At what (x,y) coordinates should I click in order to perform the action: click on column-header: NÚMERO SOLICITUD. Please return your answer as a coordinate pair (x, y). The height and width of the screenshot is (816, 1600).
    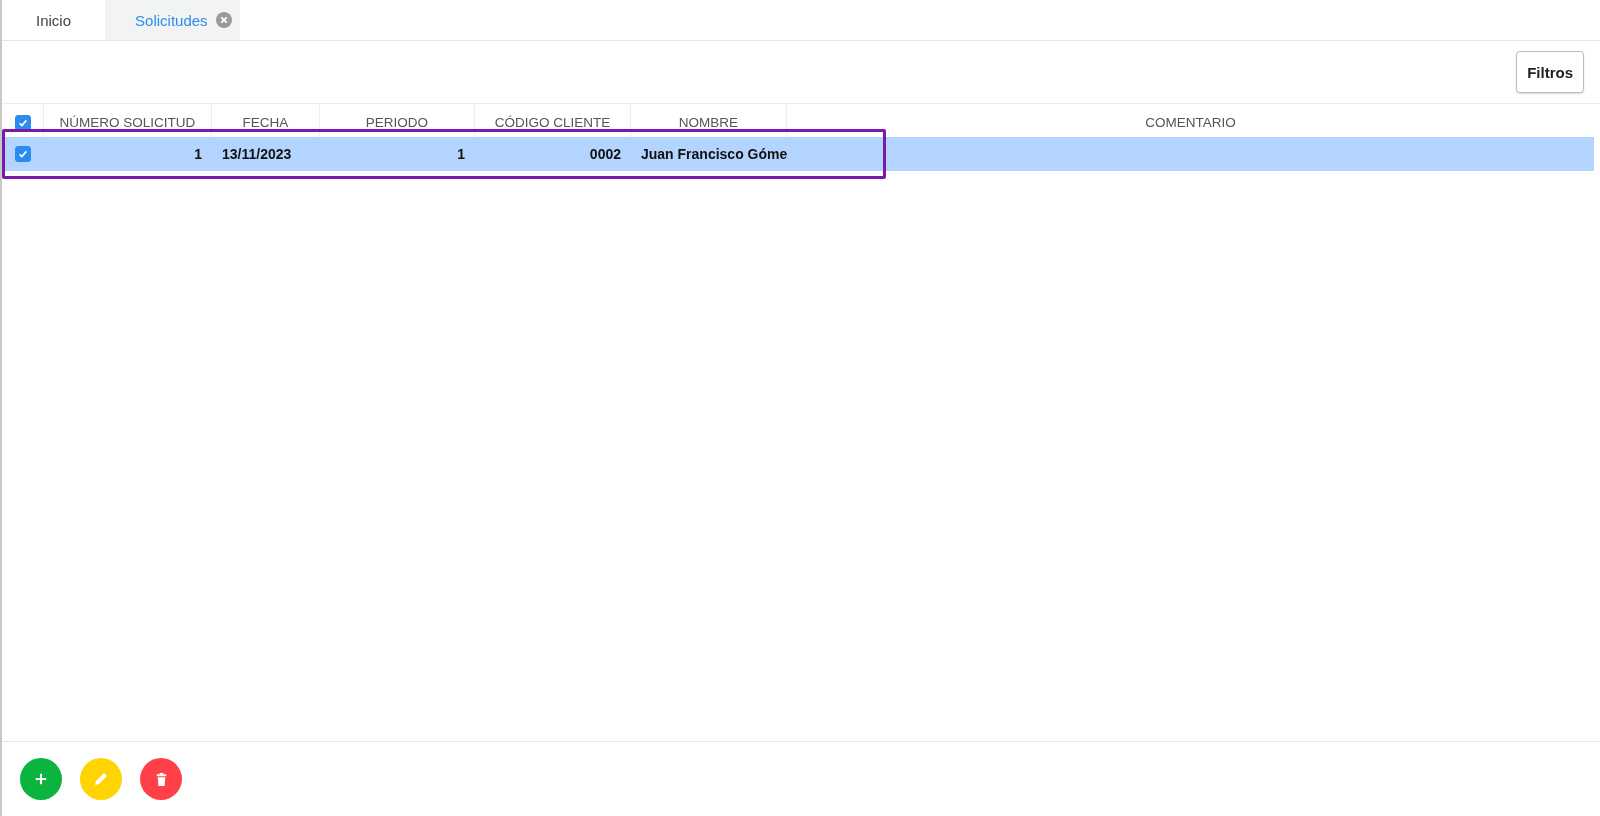
    Looking at the image, I should click on (127, 122).